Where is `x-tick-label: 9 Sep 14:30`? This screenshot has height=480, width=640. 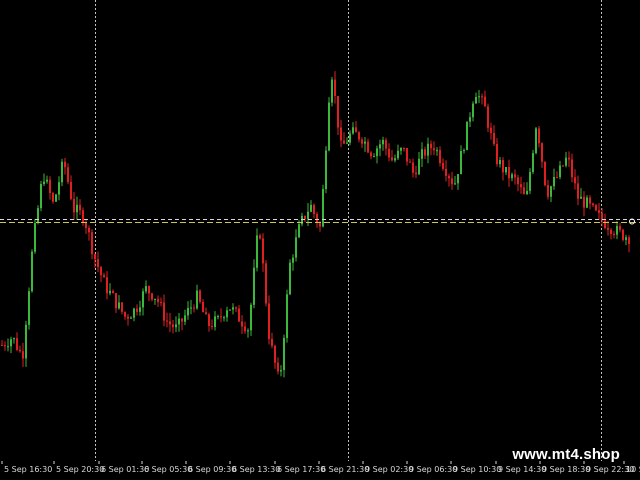 x-tick-label: 9 Sep 14:30 is located at coordinates (522, 469).